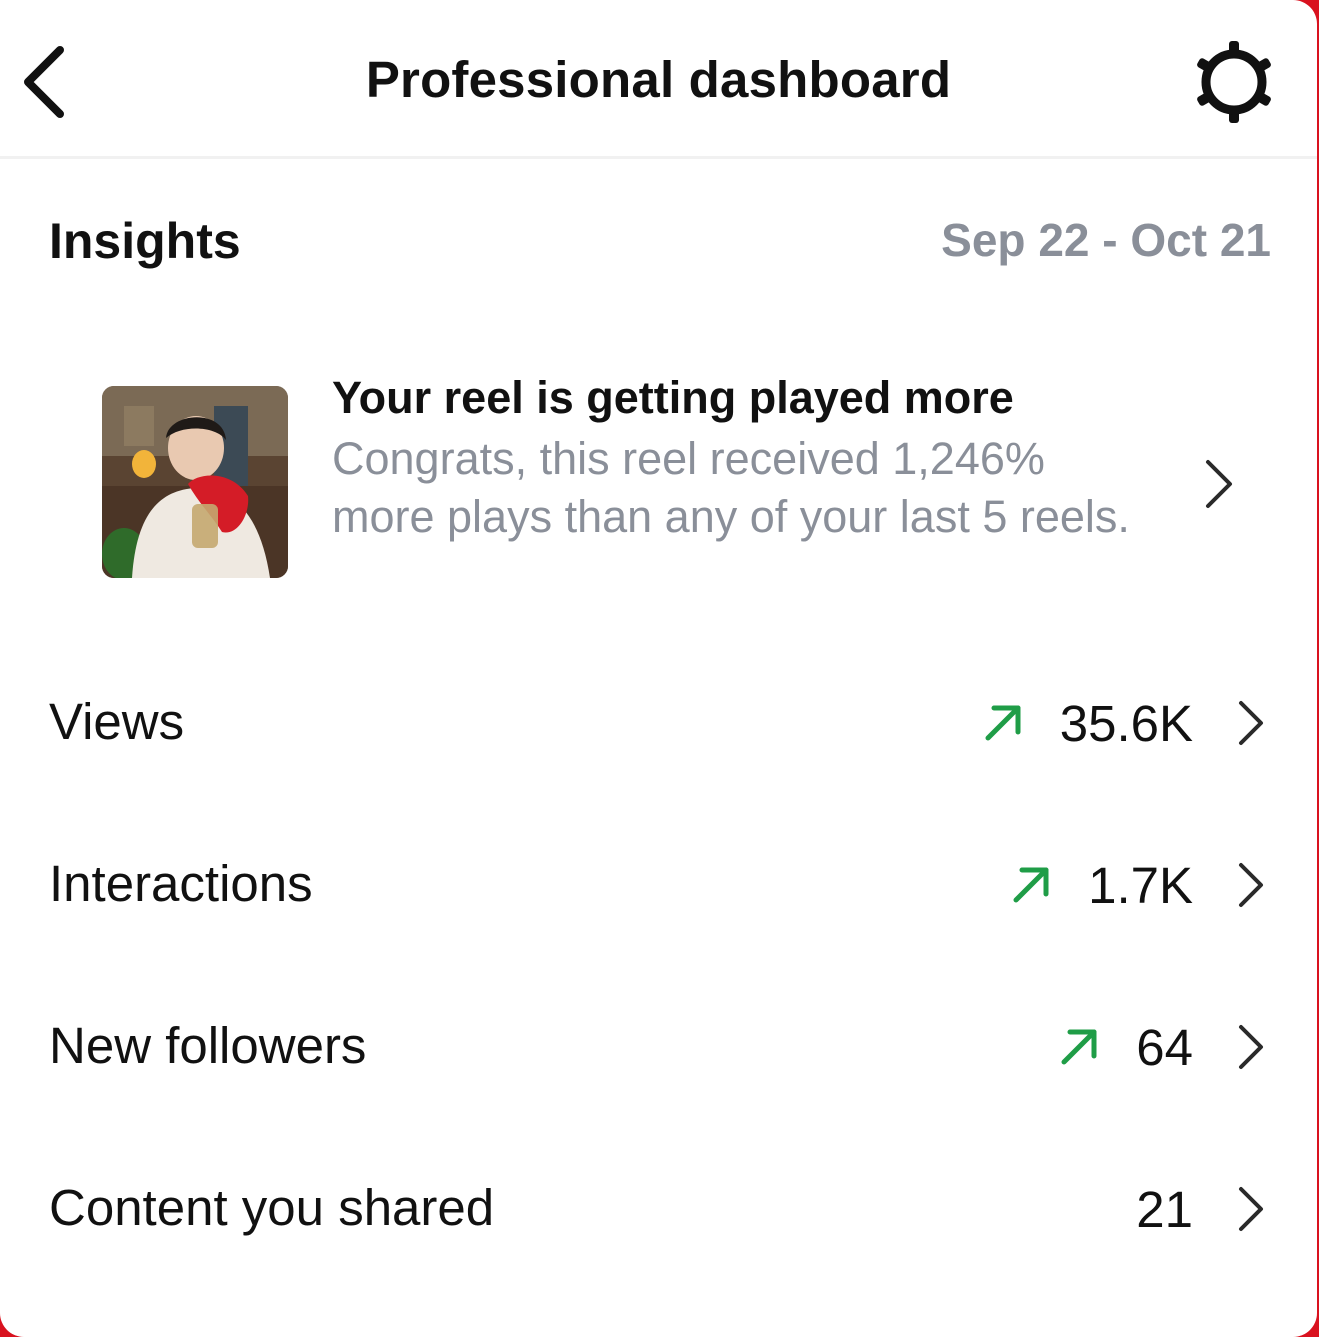  Describe the element at coordinates (117, 721) in the screenshot. I see `metric-label: Views` at that location.